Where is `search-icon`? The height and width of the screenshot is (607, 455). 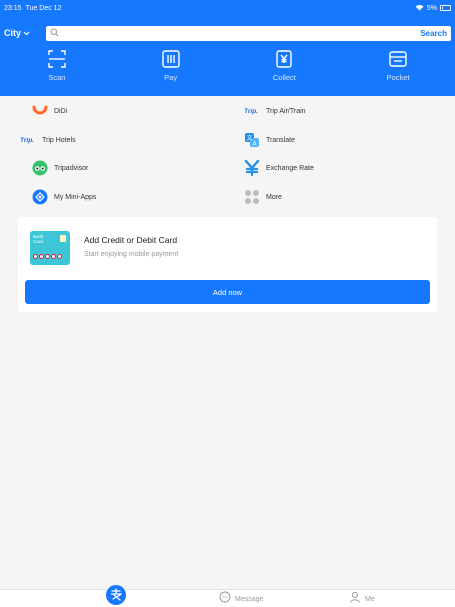
search-icon is located at coordinates (54, 33).